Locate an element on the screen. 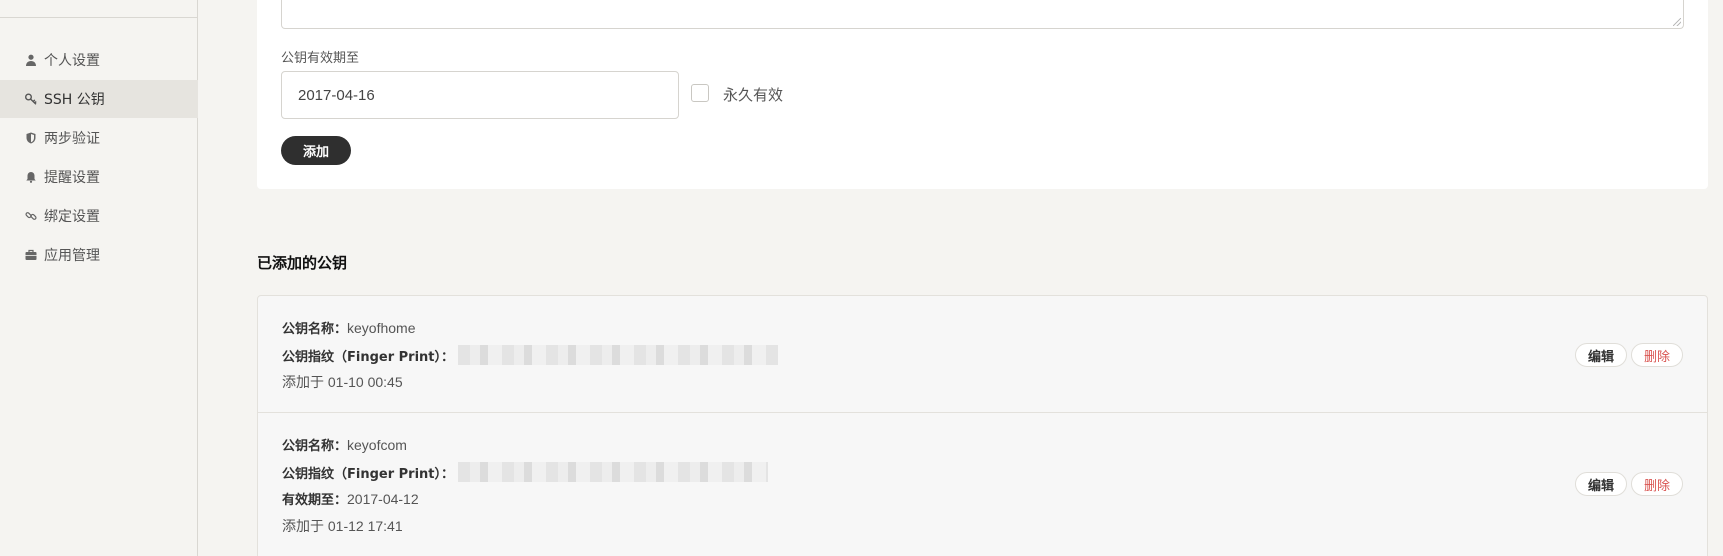 Image resolution: width=1723 pixels, height=556 pixels. sidebar-item-two-factor: 两步验证 is located at coordinates (99, 138).